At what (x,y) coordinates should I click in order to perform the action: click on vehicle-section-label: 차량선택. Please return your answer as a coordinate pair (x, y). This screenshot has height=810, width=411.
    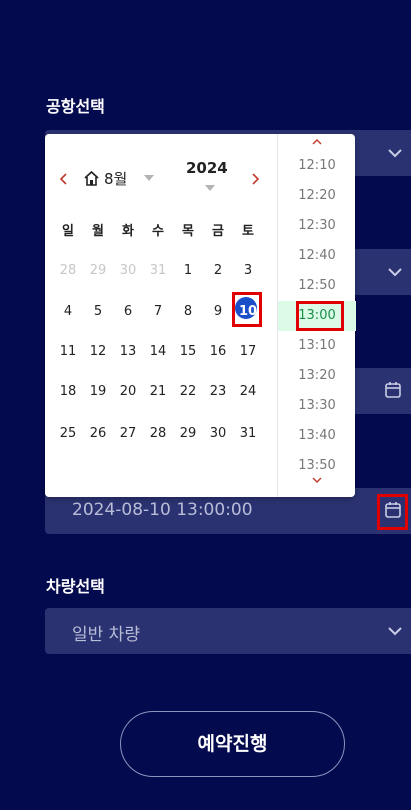
    Looking at the image, I should click on (75, 586).